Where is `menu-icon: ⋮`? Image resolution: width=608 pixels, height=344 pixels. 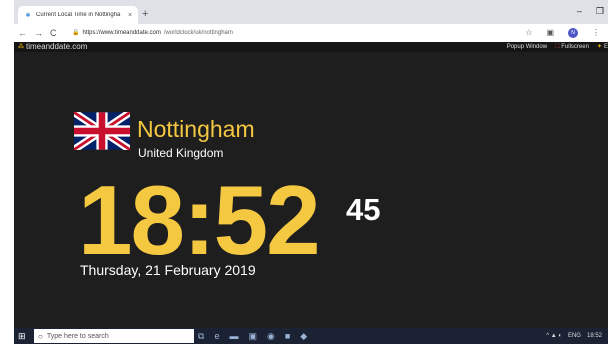 menu-icon: ⋮ is located at coordinates (596, 33).